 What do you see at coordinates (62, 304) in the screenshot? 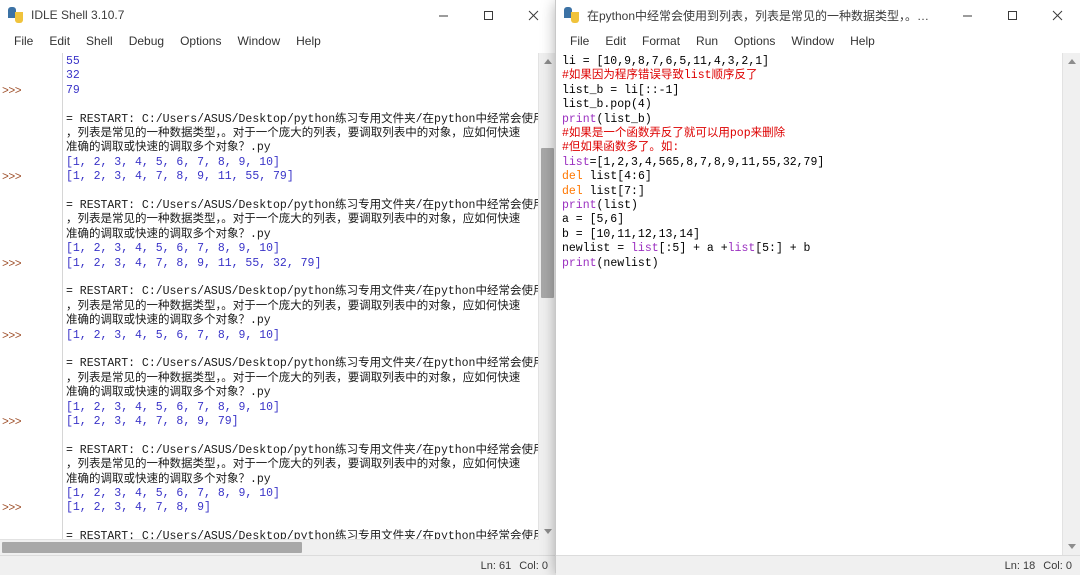
I see `shell-gutter-divider` at bounding box center [62, 304].